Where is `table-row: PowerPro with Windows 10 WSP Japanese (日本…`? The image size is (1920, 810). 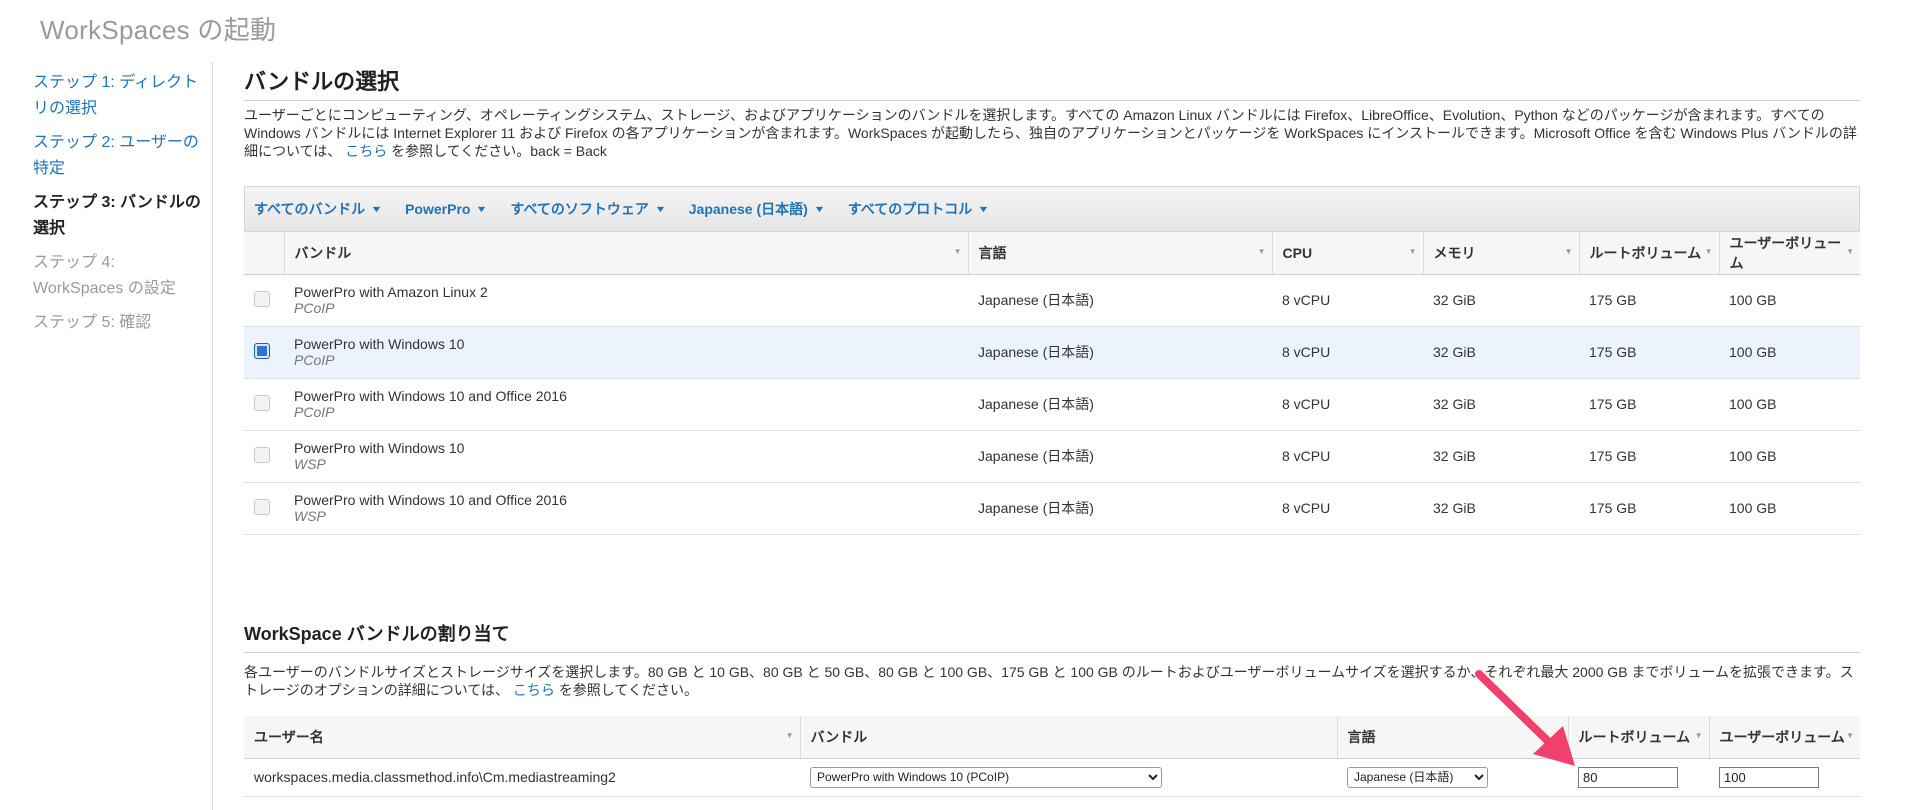 table-row: PowerPro with Windows 10 WSP Japanese (日本… is located at coordinates (1052, 456).